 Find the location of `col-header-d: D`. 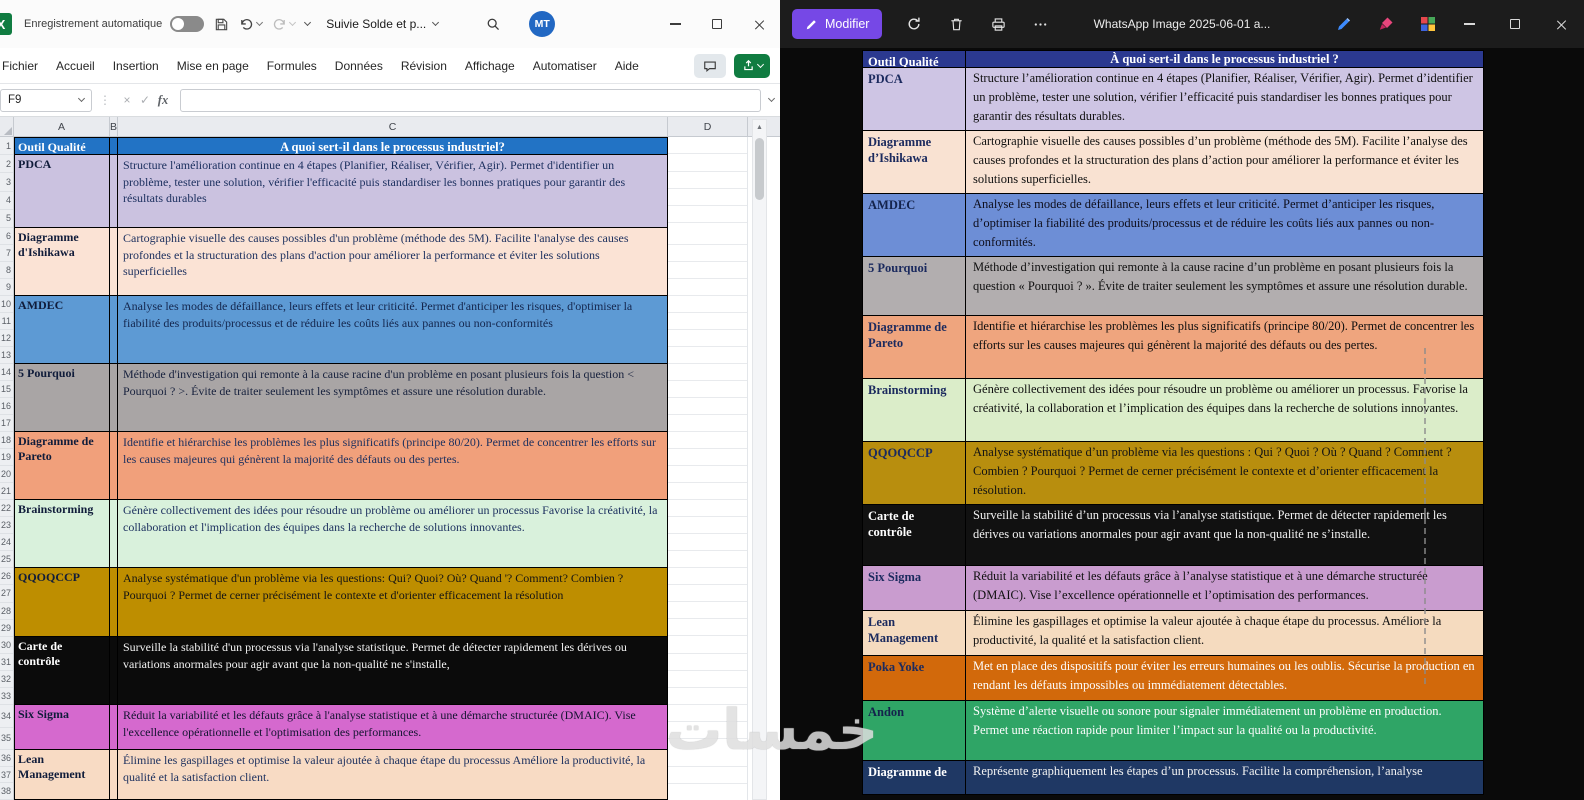

col-header-d: D is located at coordinates (708, 126).